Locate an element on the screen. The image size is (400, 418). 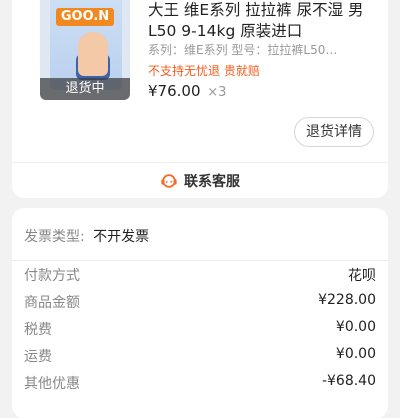
return-status-overlay: 退货中 is located at coordinates (85, 89).